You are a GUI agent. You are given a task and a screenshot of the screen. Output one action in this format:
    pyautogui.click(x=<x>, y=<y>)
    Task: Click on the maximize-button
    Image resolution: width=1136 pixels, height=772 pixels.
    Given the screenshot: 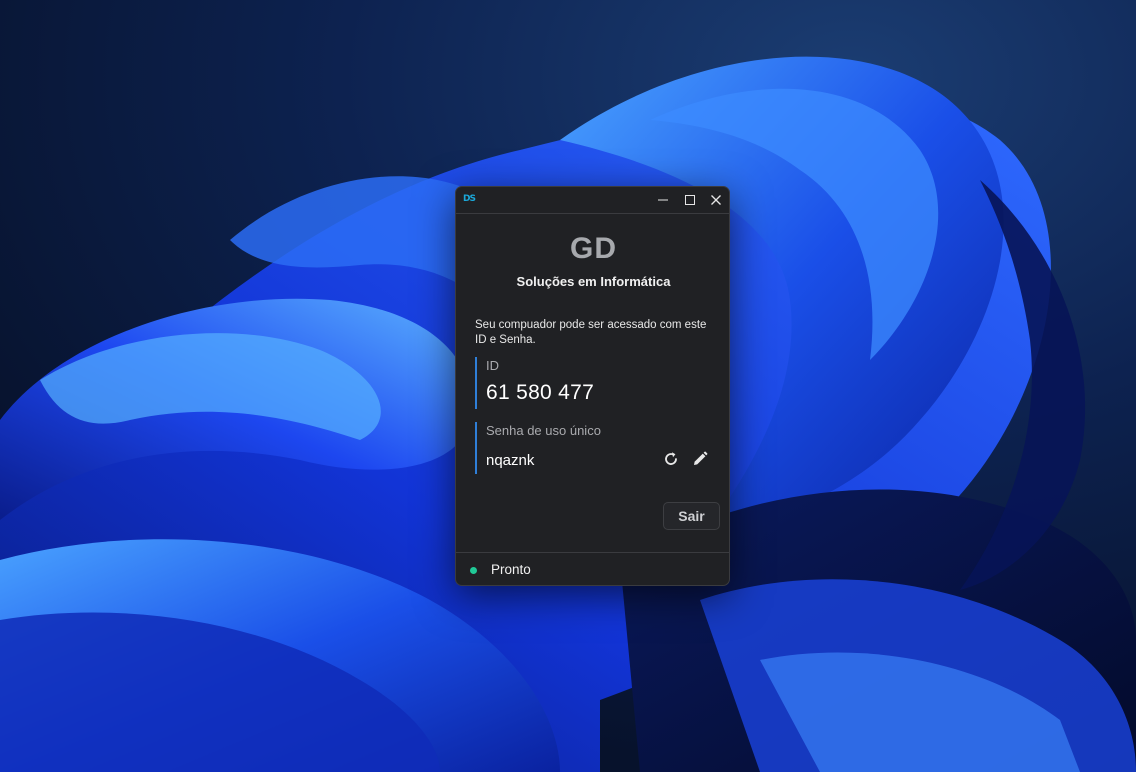 What is the action you would take?
    pyautogui.click(x=690, y=200)
    